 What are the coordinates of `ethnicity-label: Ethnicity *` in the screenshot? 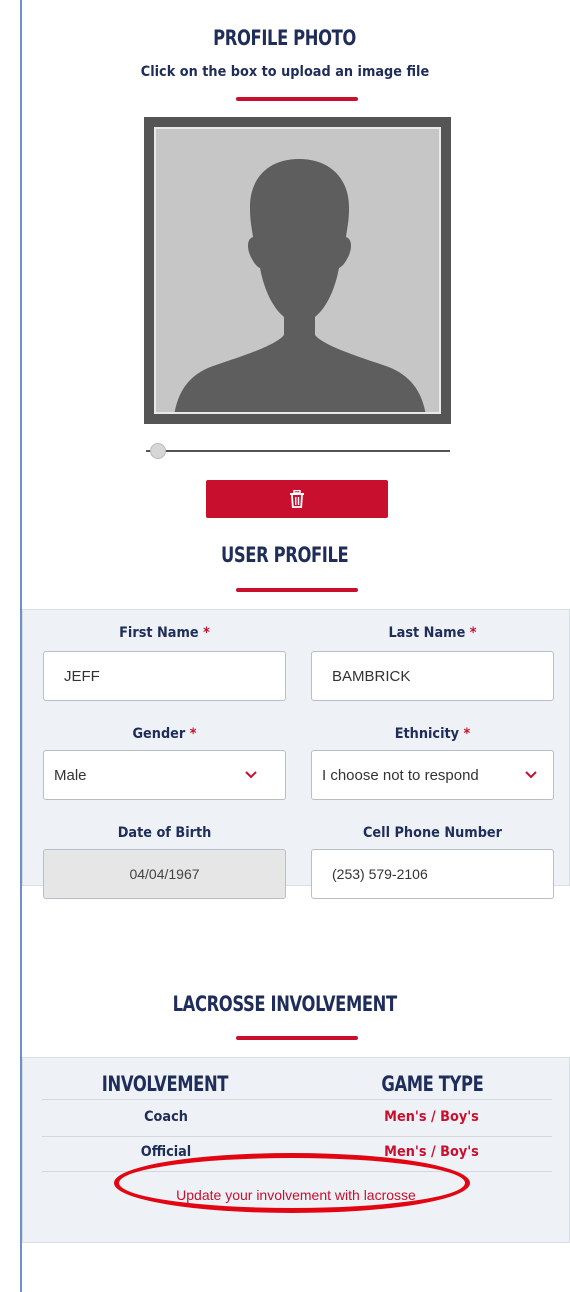 It's located at (432, 734).